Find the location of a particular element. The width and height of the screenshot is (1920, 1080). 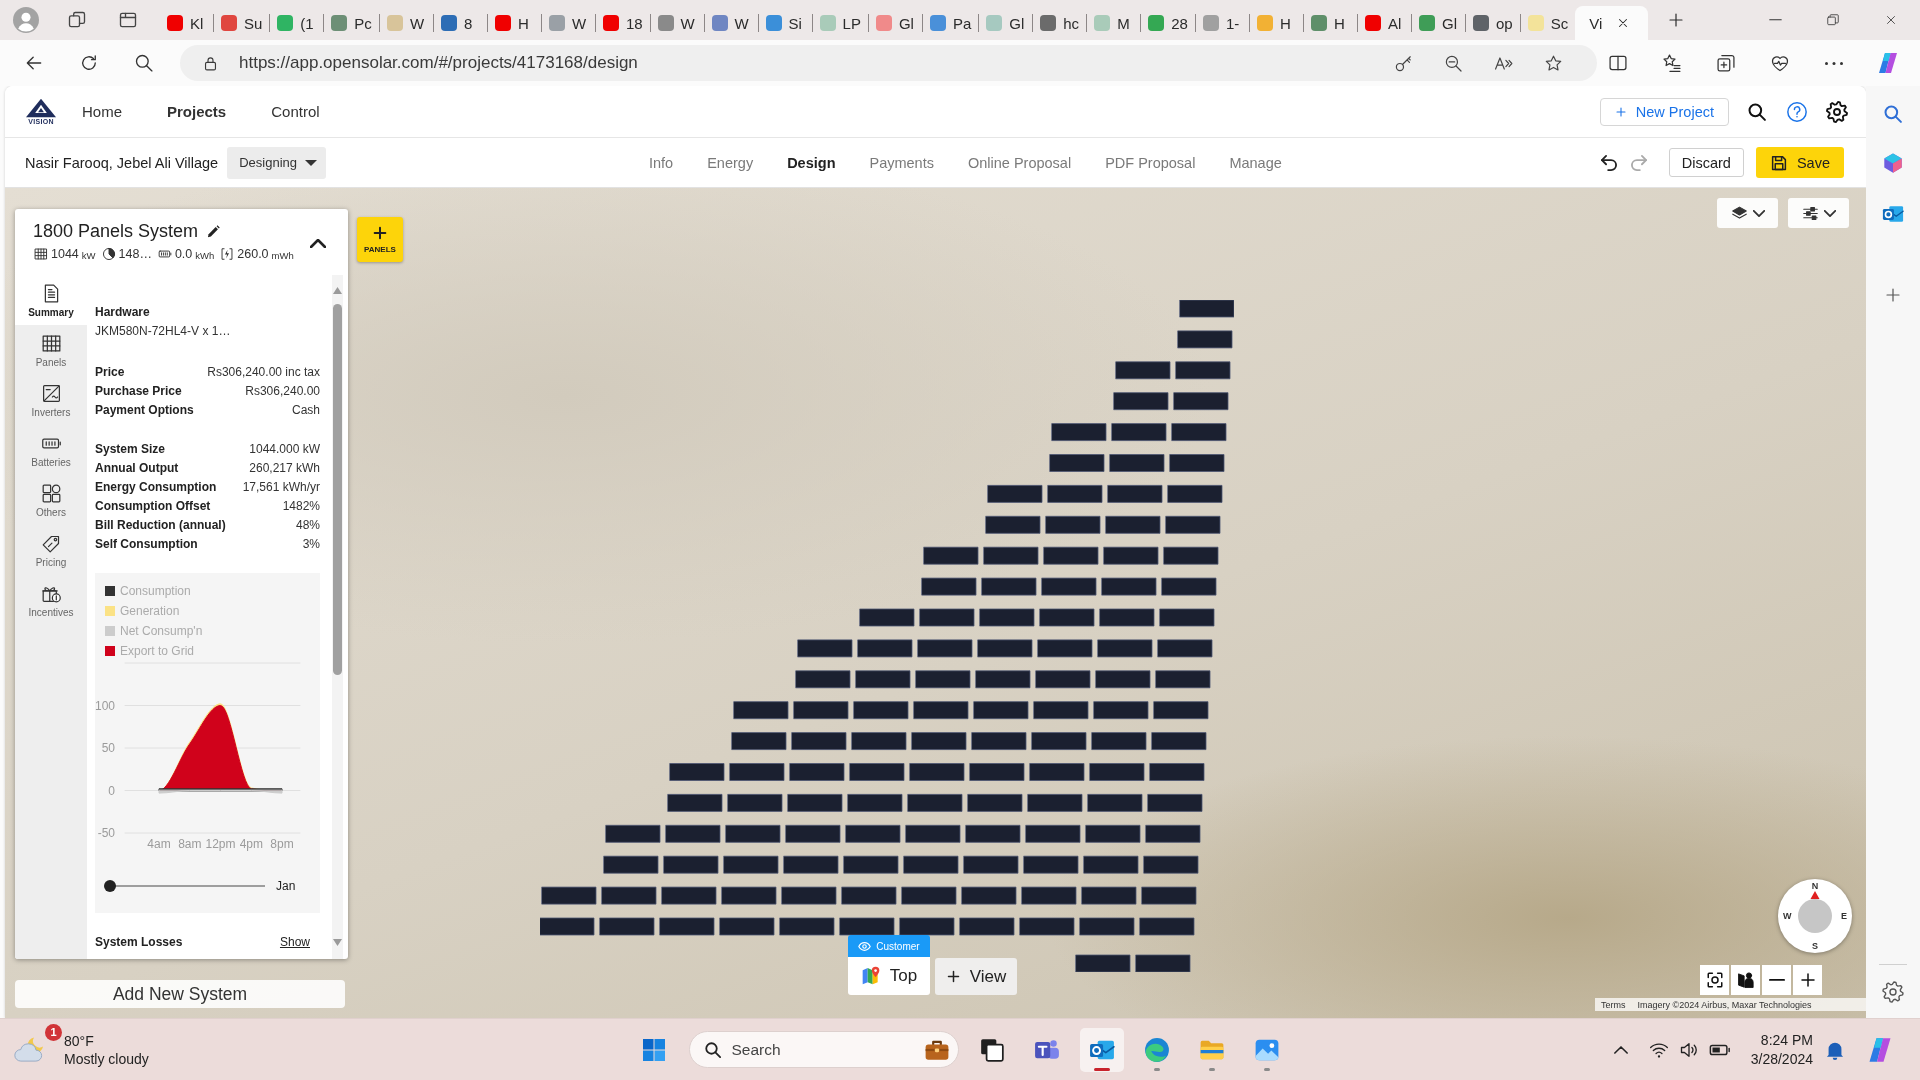

detail-value: 3% is located at coordinates (311, 543).